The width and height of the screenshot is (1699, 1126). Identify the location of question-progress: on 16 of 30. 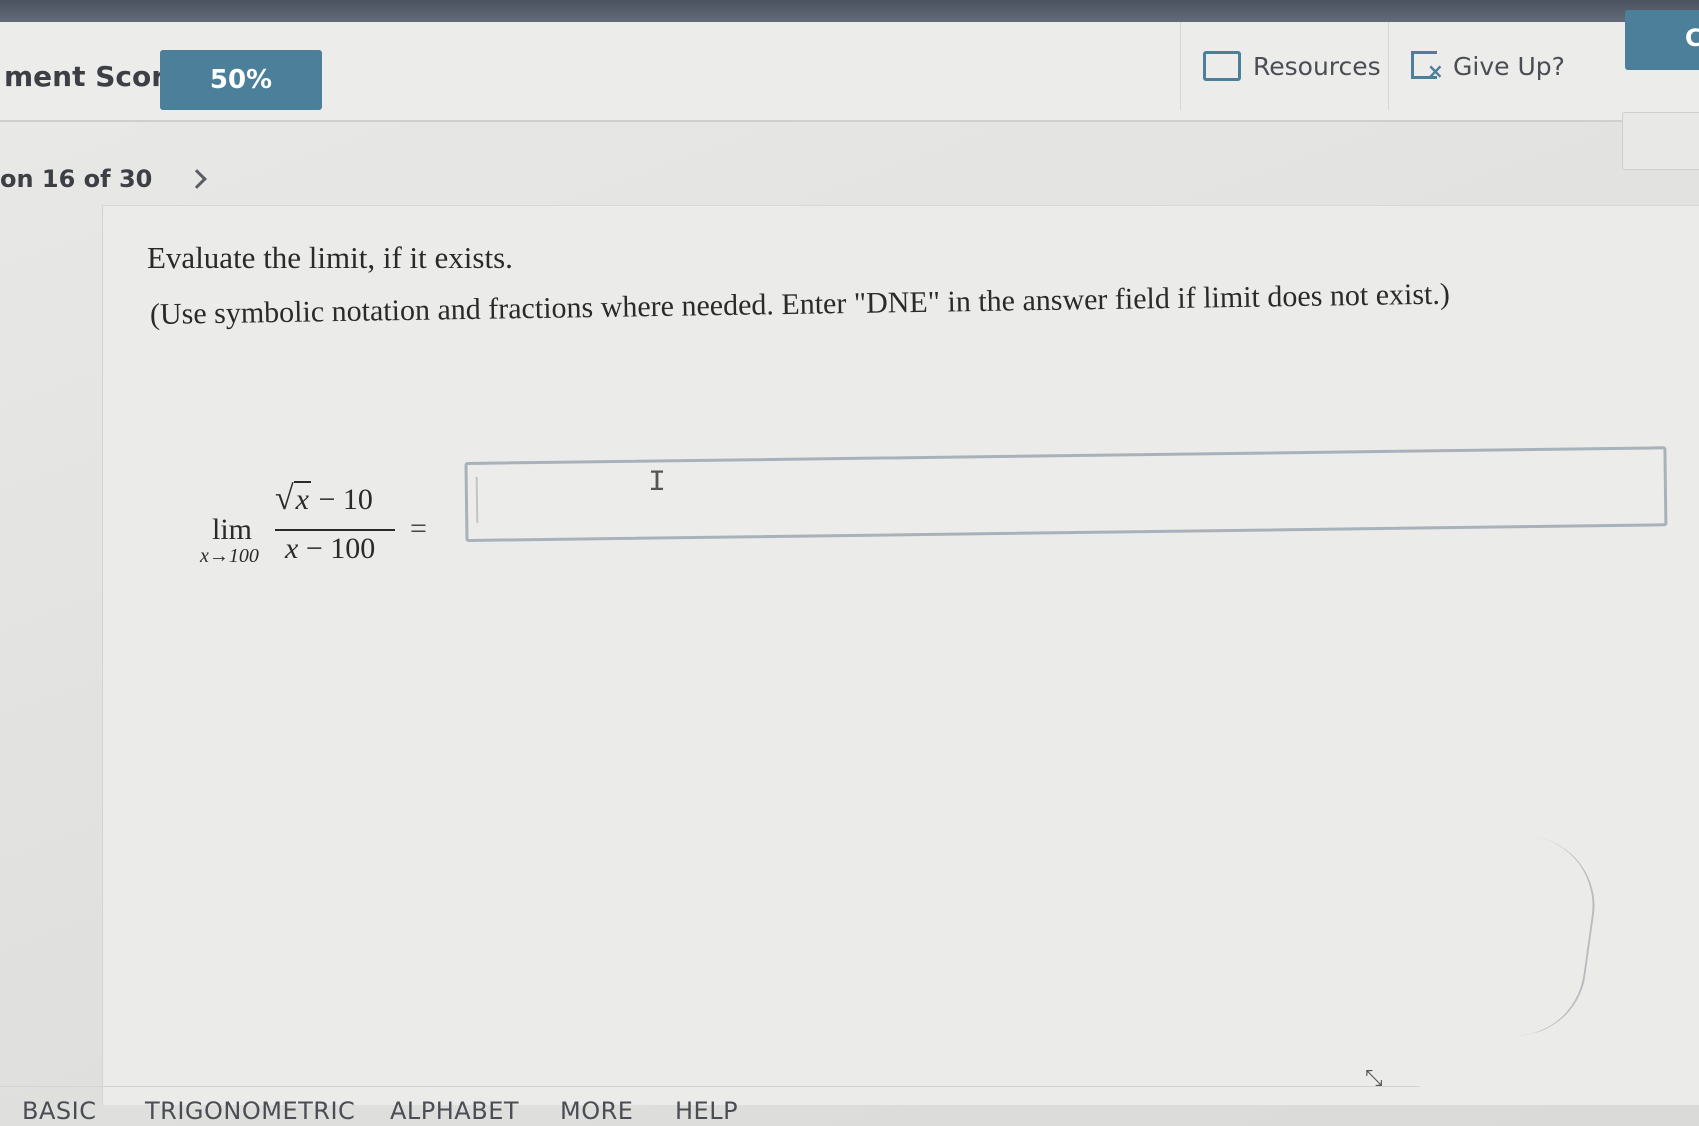
(76, 179).